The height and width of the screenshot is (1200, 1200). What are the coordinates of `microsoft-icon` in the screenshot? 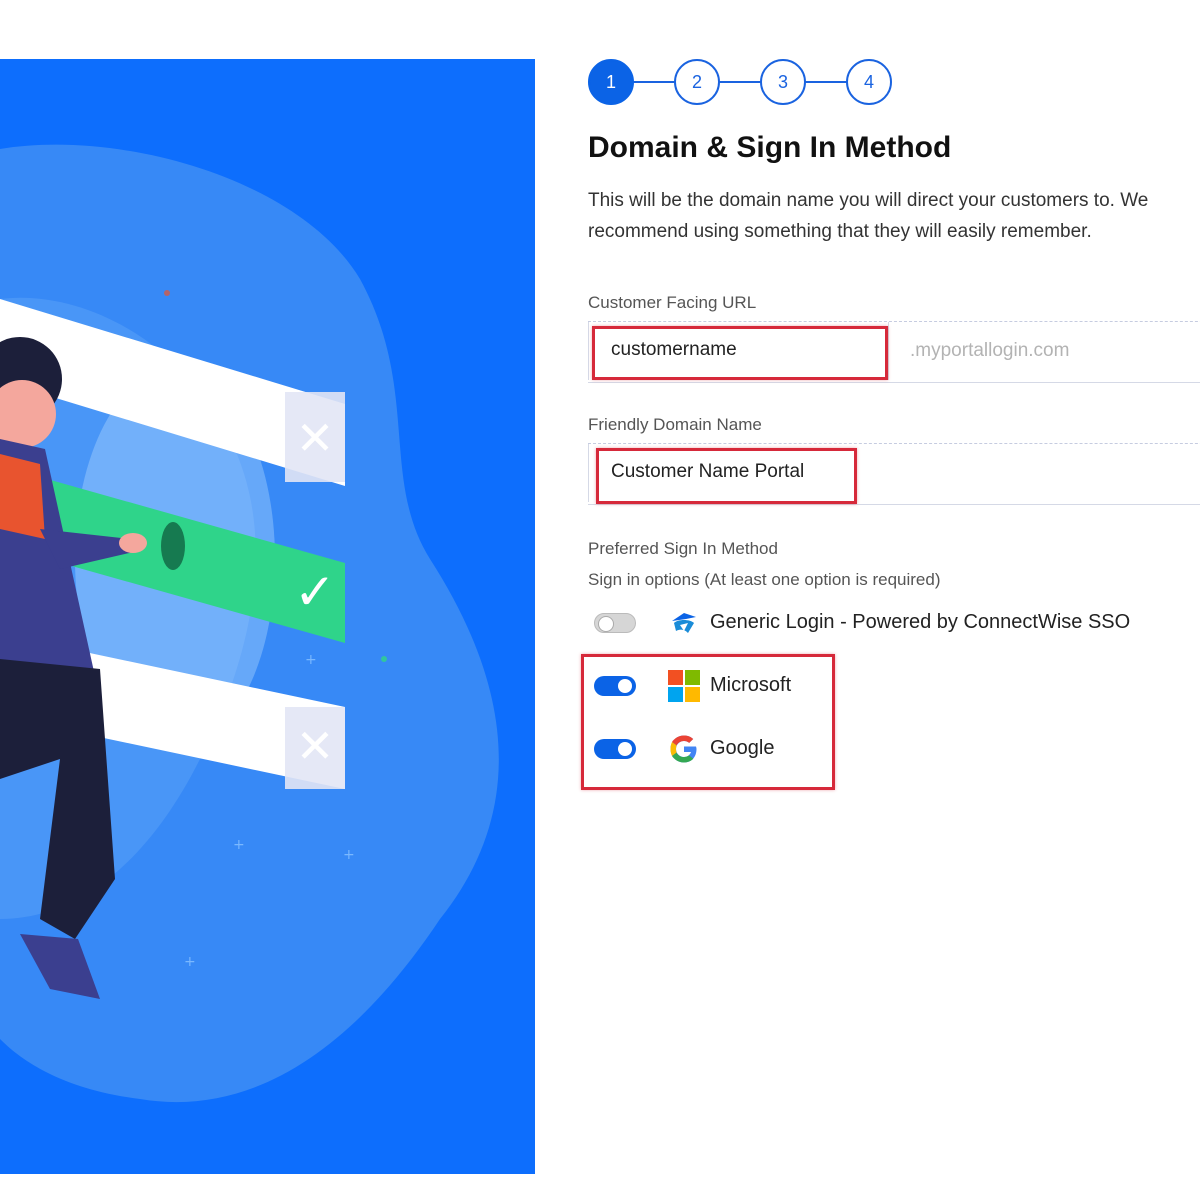 It's located at (684, 686).